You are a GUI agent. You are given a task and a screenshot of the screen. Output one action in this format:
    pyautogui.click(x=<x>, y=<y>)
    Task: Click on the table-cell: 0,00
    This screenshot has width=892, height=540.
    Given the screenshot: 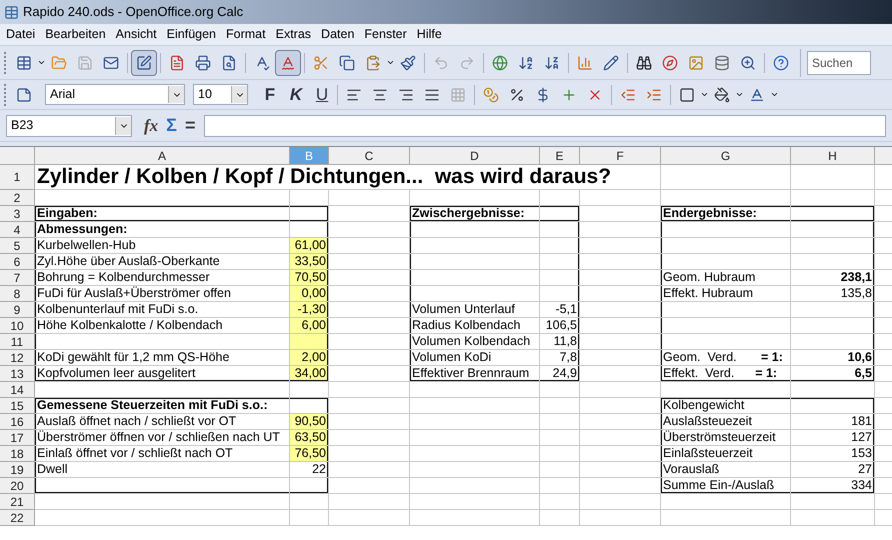 What is the action you would take?
    pyautogui.click(x=309, y=294)
    